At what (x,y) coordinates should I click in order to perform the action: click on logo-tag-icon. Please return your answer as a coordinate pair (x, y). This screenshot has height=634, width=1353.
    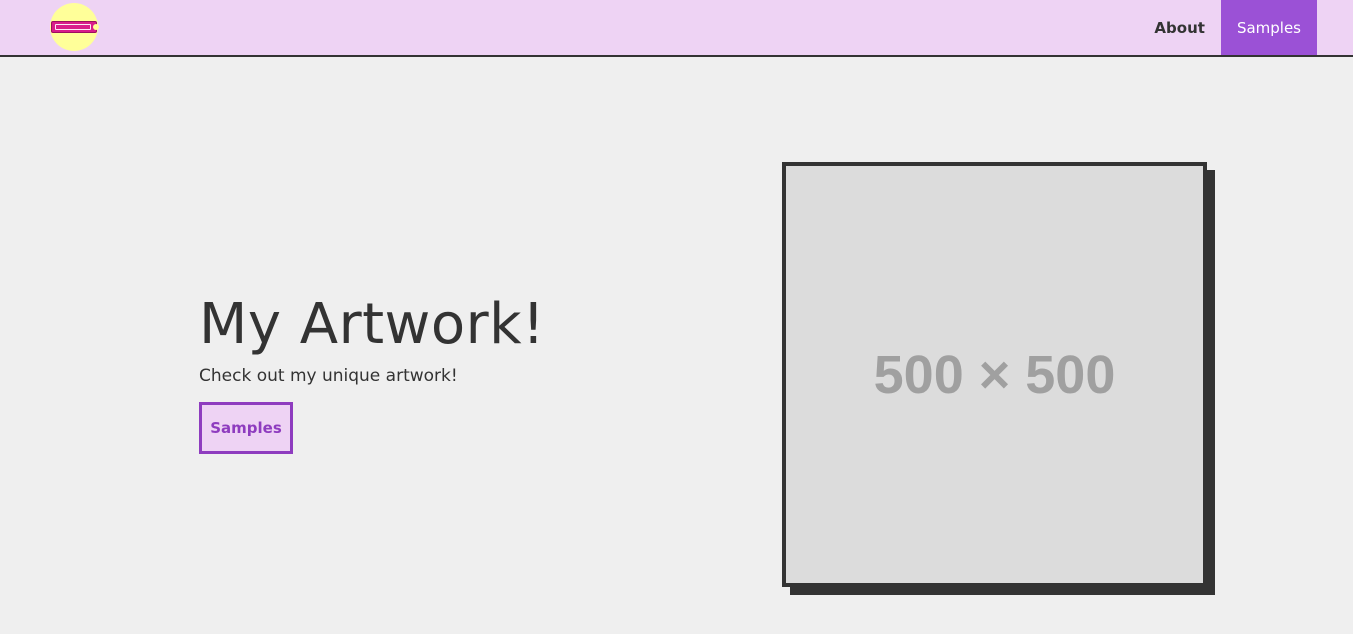
    Looking at the image, I should click on (75, 27).